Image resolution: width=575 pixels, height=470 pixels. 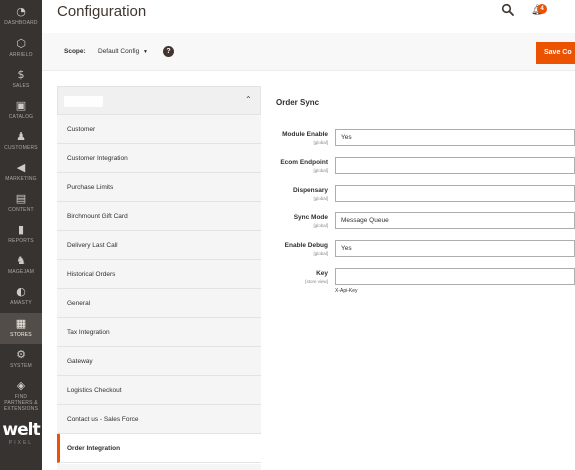 I want to click on layout-icon: ▤, so click(x=21, y=198).